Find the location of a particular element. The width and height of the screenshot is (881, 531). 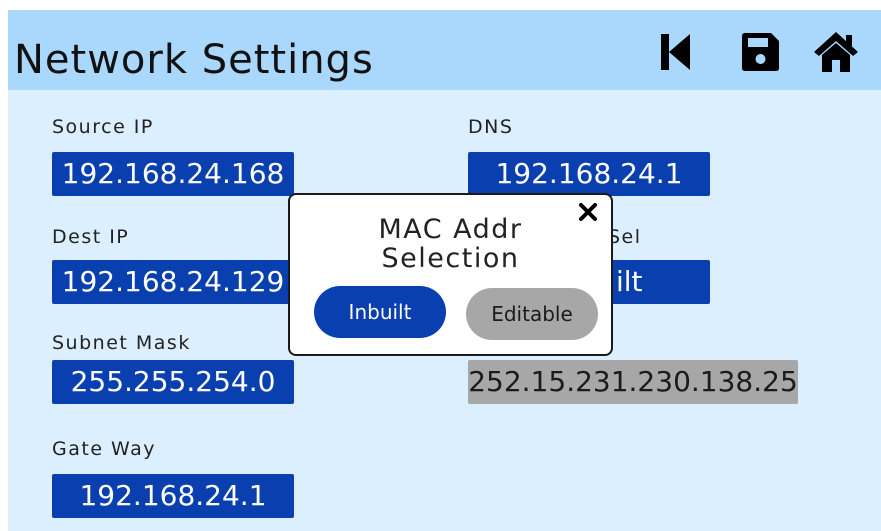

mac-address-field: 252.15.231.230.138.25 is located at coordinates (633, 382).